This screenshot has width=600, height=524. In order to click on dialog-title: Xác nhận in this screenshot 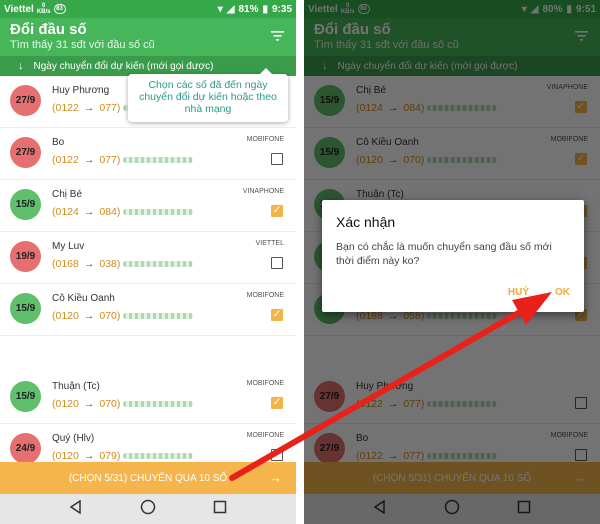, I will do `click(366, 222)`.